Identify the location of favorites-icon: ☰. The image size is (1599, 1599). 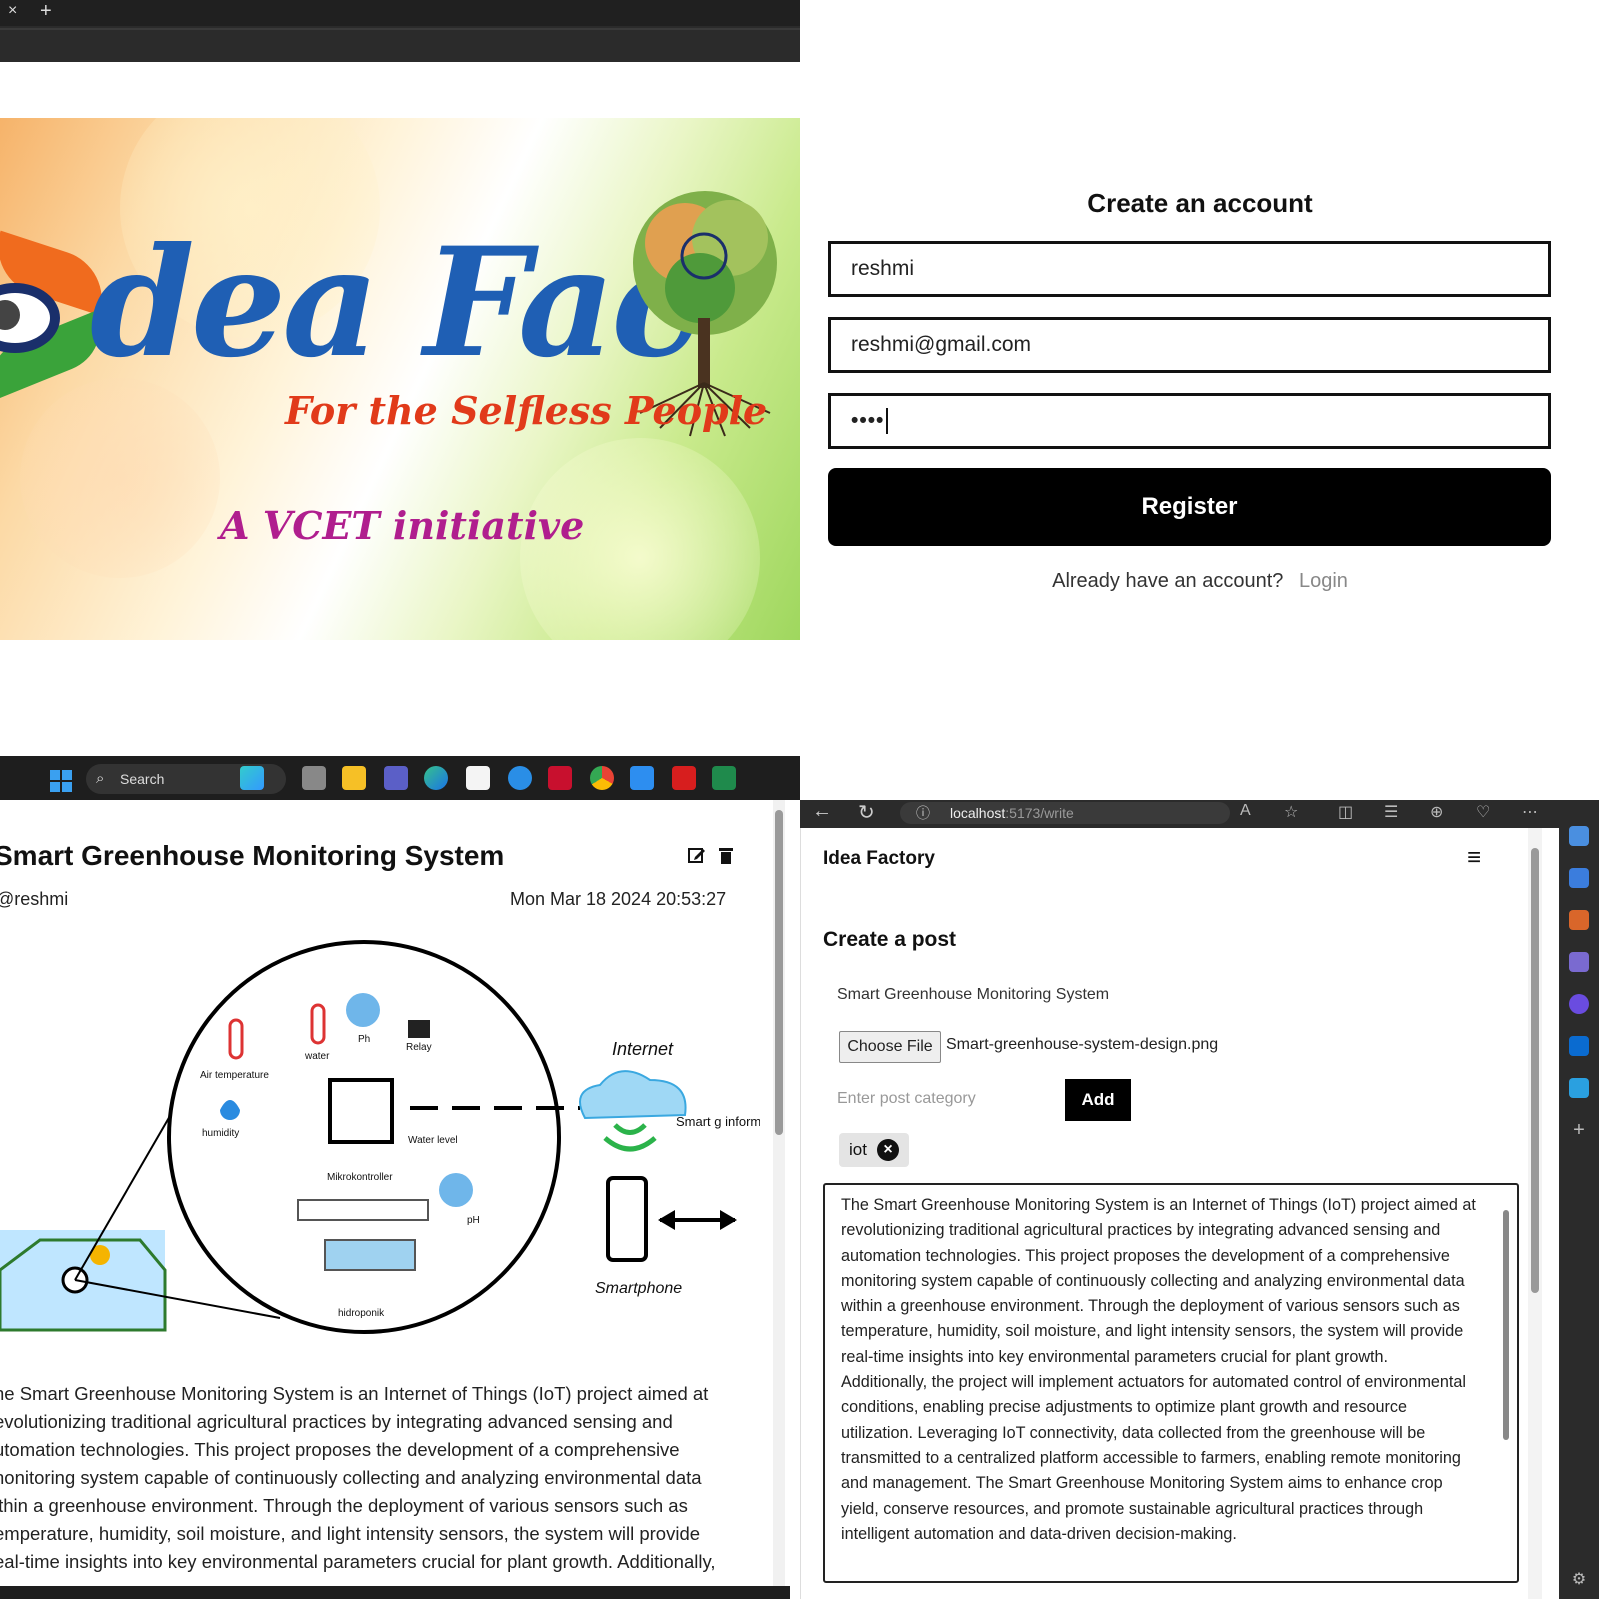
(1391, 812).